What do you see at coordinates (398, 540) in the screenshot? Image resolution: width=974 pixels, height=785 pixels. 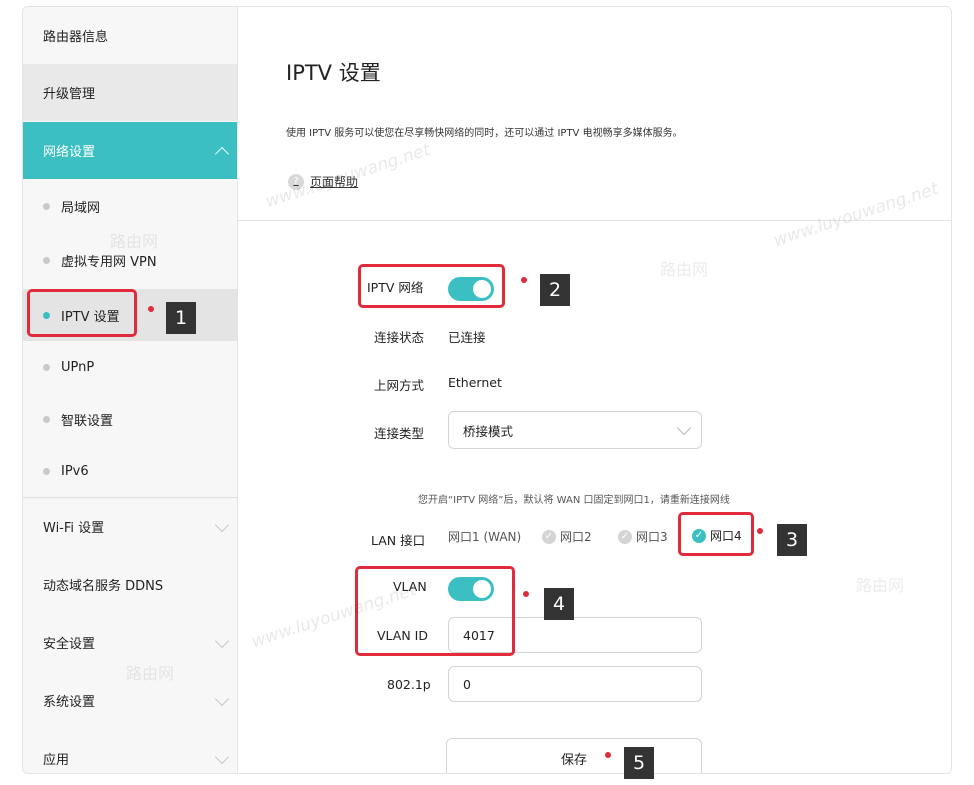 I see `lan-interface-label: LAN 接口` at bounding box center [398, 540].